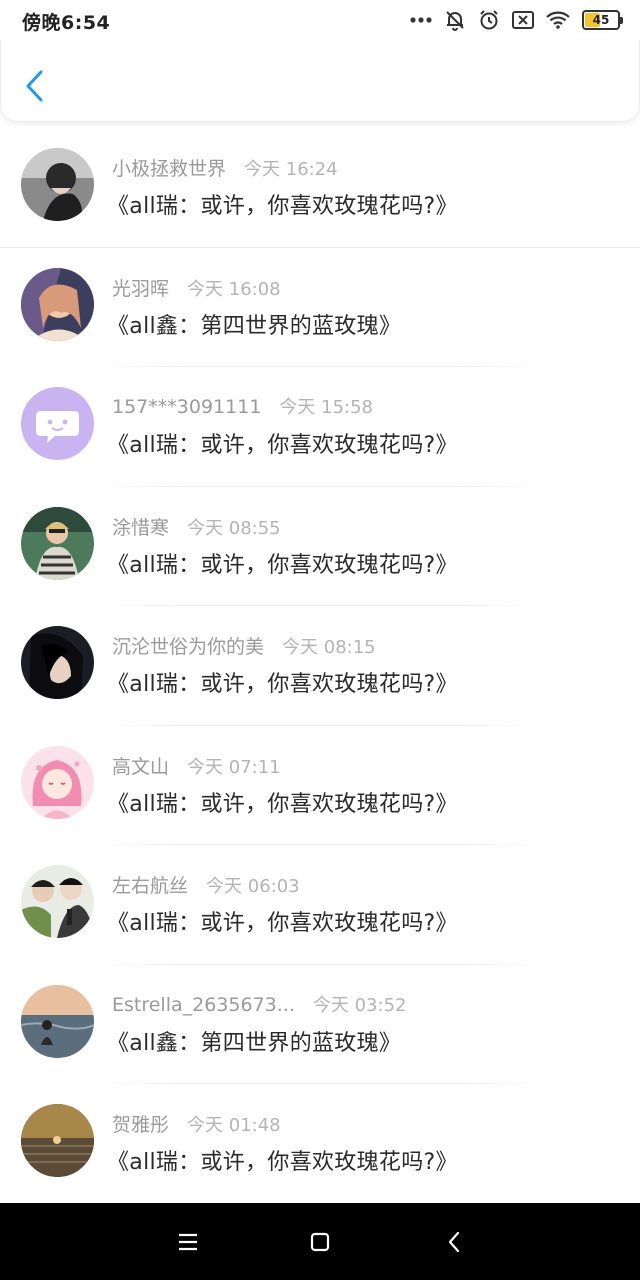  I want to click on system-back-button, so click(455, 1242).